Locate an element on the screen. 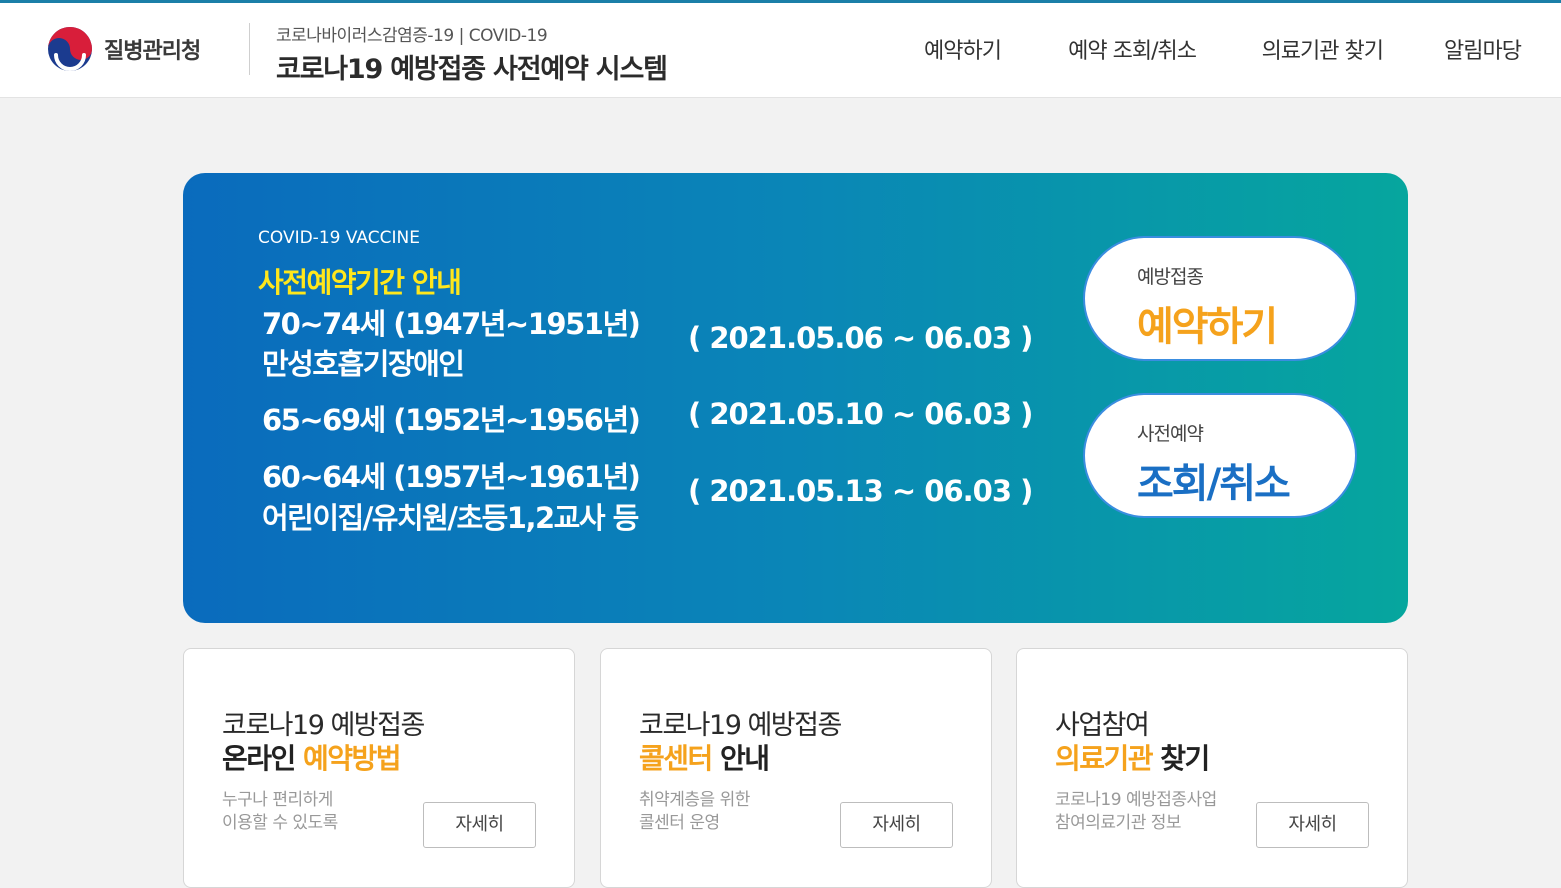 The height and width of the screenshot is (888, 1561). card-desc-line1: 코로나19 예방접종사업 is located at coordinates (1136, 800).